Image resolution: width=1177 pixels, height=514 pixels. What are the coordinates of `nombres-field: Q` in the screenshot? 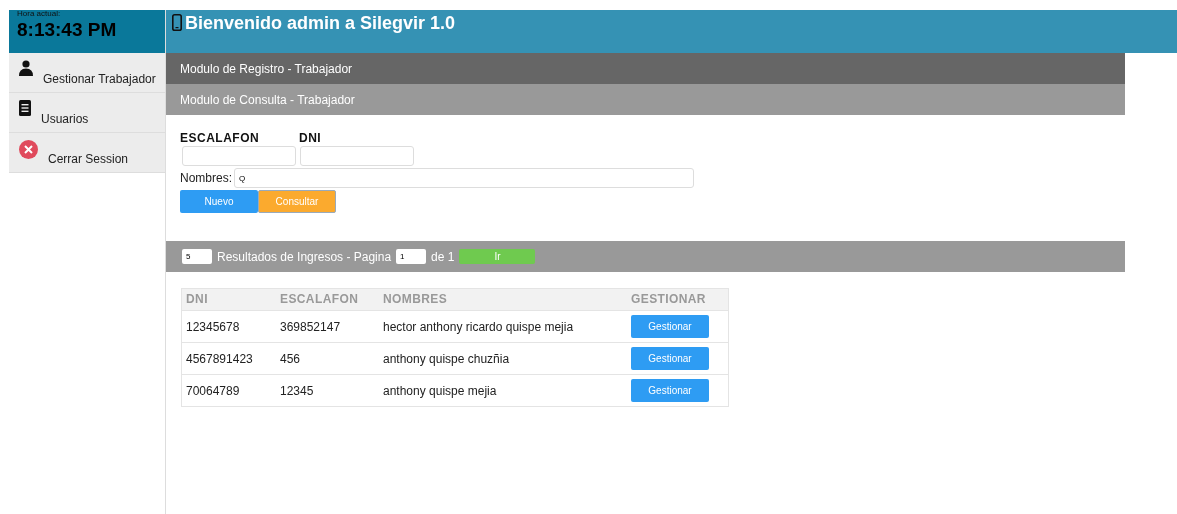 It's located at (464, 178).